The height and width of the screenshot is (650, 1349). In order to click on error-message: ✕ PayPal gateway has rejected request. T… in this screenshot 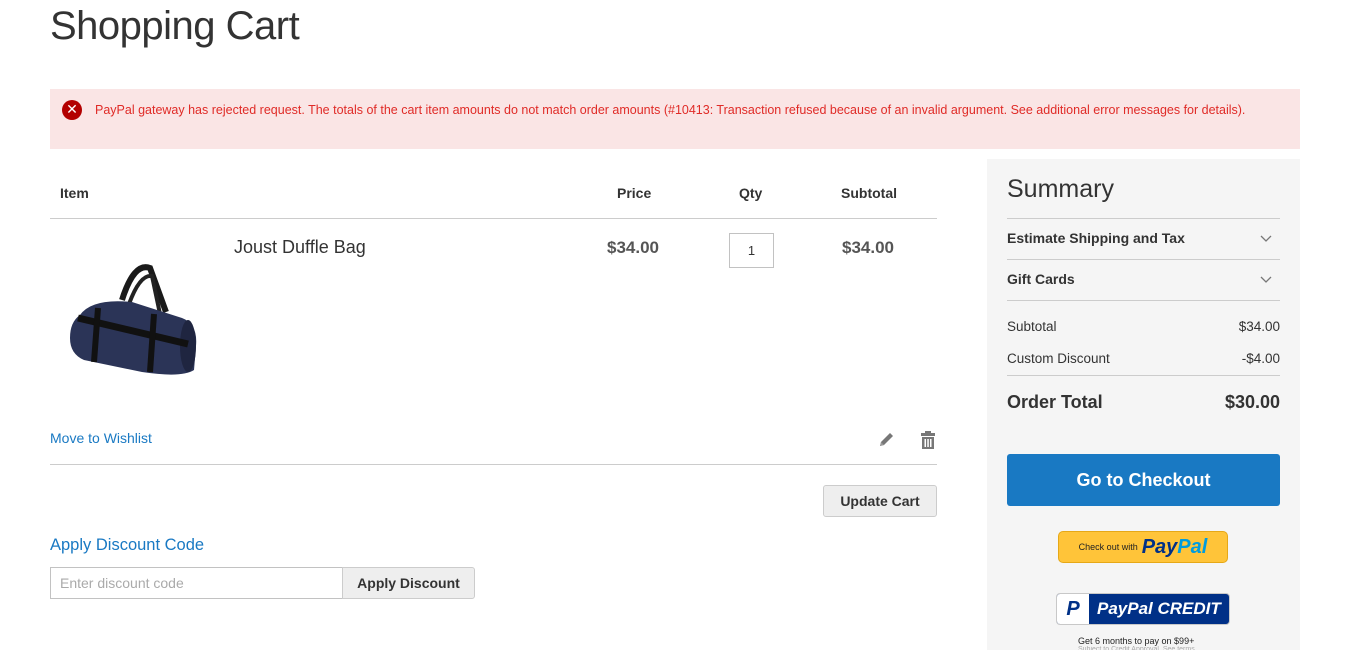, I will do `click(675, 119)`.